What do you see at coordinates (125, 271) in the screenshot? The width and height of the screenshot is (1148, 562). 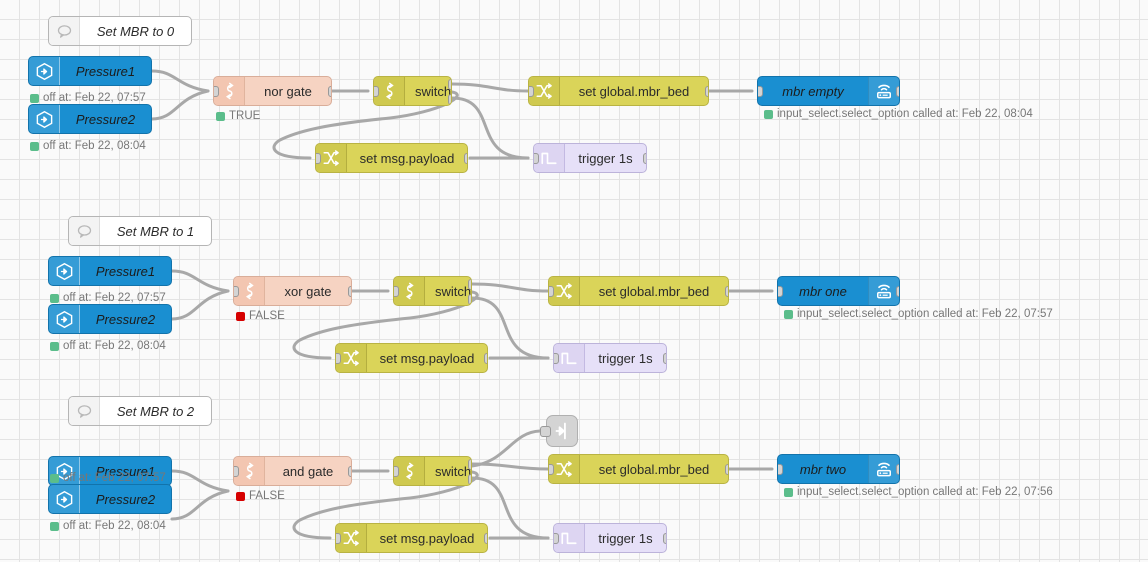 I see `node-label: Pressure1` at bounding box center [125, 271].